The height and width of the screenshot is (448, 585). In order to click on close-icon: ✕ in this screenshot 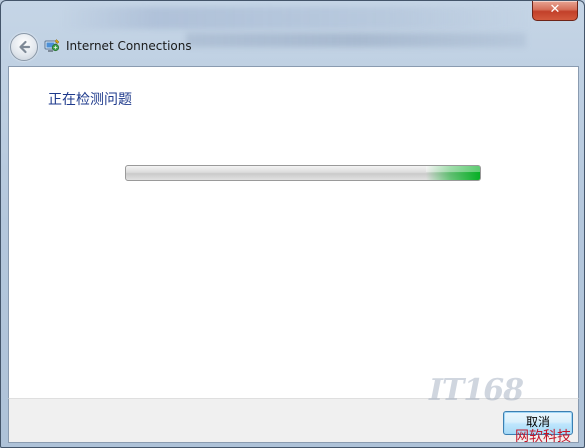, I will do `click(555, 9)`.